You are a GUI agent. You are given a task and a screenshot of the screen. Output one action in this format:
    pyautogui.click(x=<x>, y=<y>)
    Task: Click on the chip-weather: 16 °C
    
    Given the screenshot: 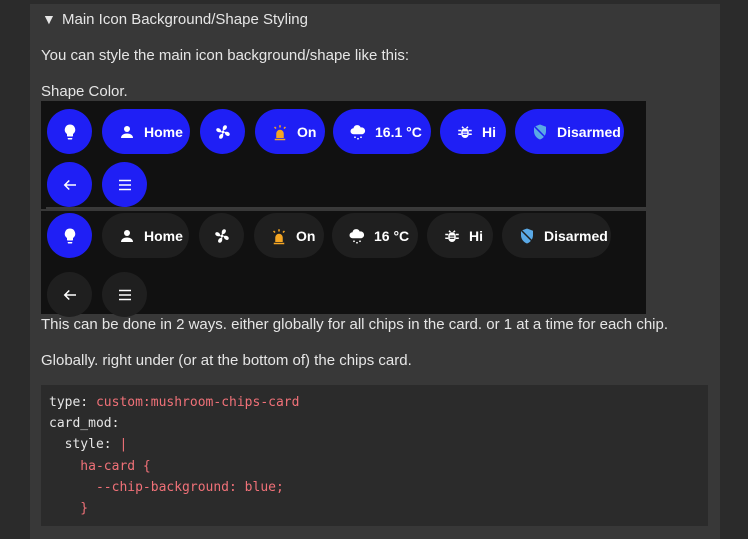 What is the action you would take?
    pyautogui.click(x=375, y=235)
    